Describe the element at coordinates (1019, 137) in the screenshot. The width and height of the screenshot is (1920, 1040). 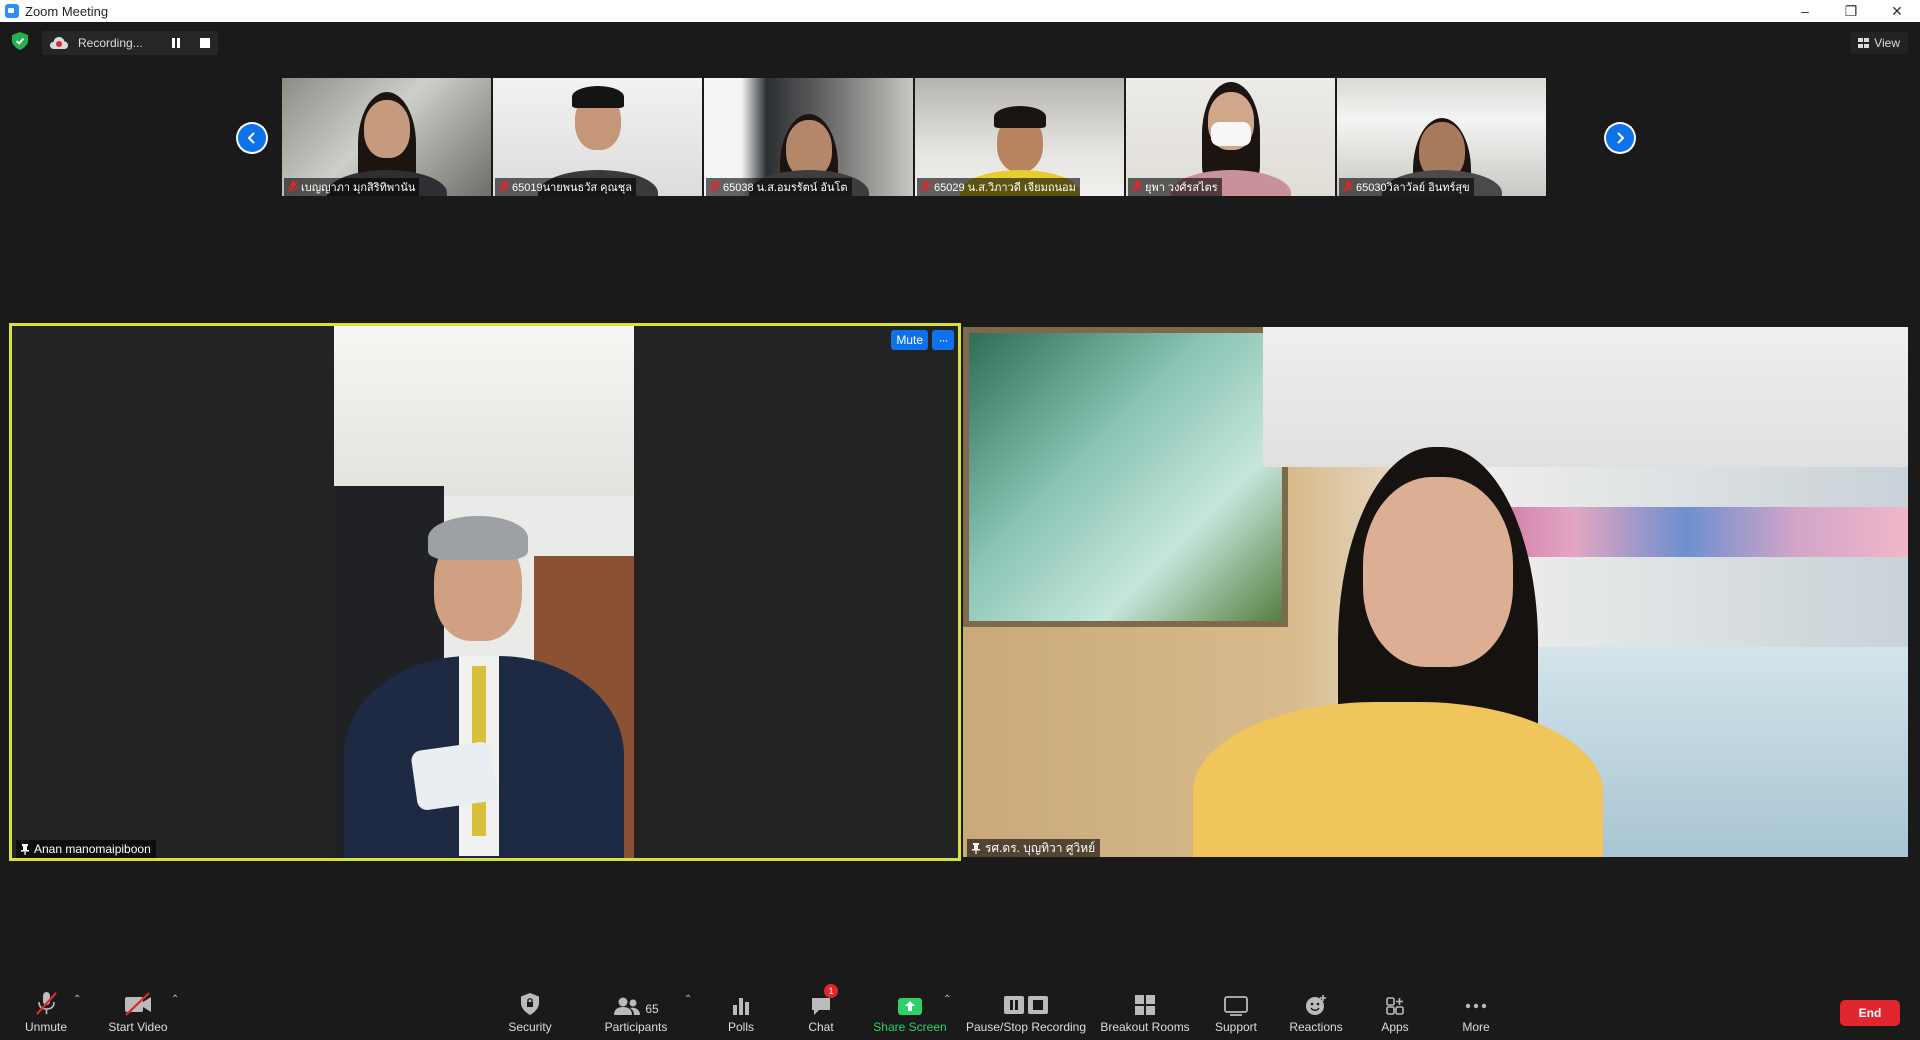
I see `participant-thumbnail: 65029 น.ส.วิภาวดี เจียมถนอม` at that location.